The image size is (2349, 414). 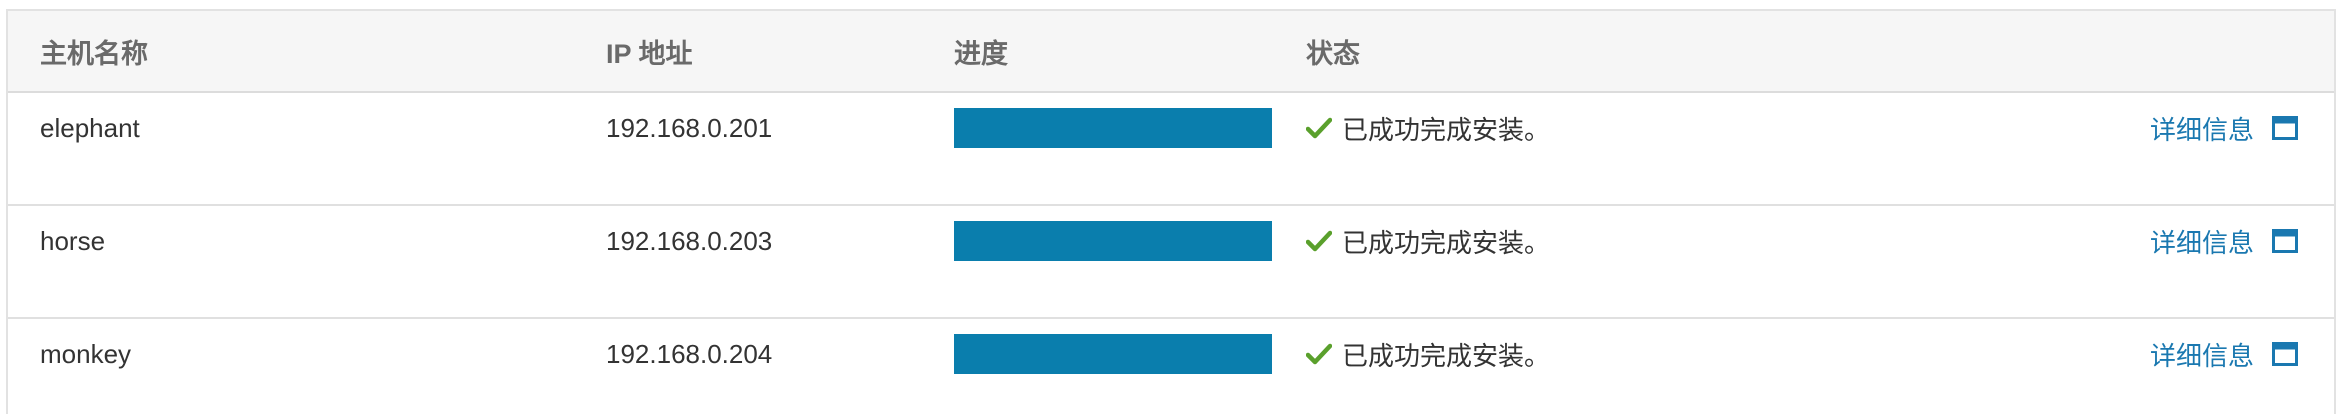 What do you see at coordinates (689, 240) in the screenshot?
I see `ip-address: 192.168.0.203` at bounding box center [689, 240].